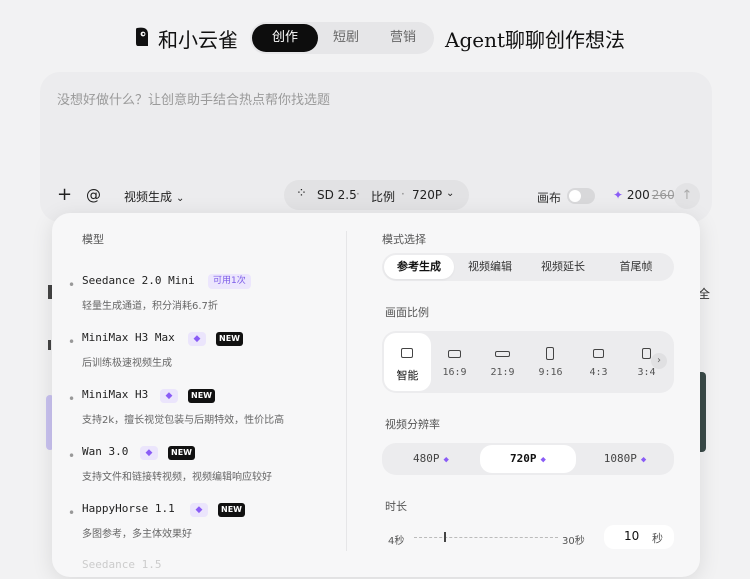 Image resolution: width=750 pixels, height=579 pixels. I want to click on model-option-faded: Seedance 1.5, so click(121, 564).